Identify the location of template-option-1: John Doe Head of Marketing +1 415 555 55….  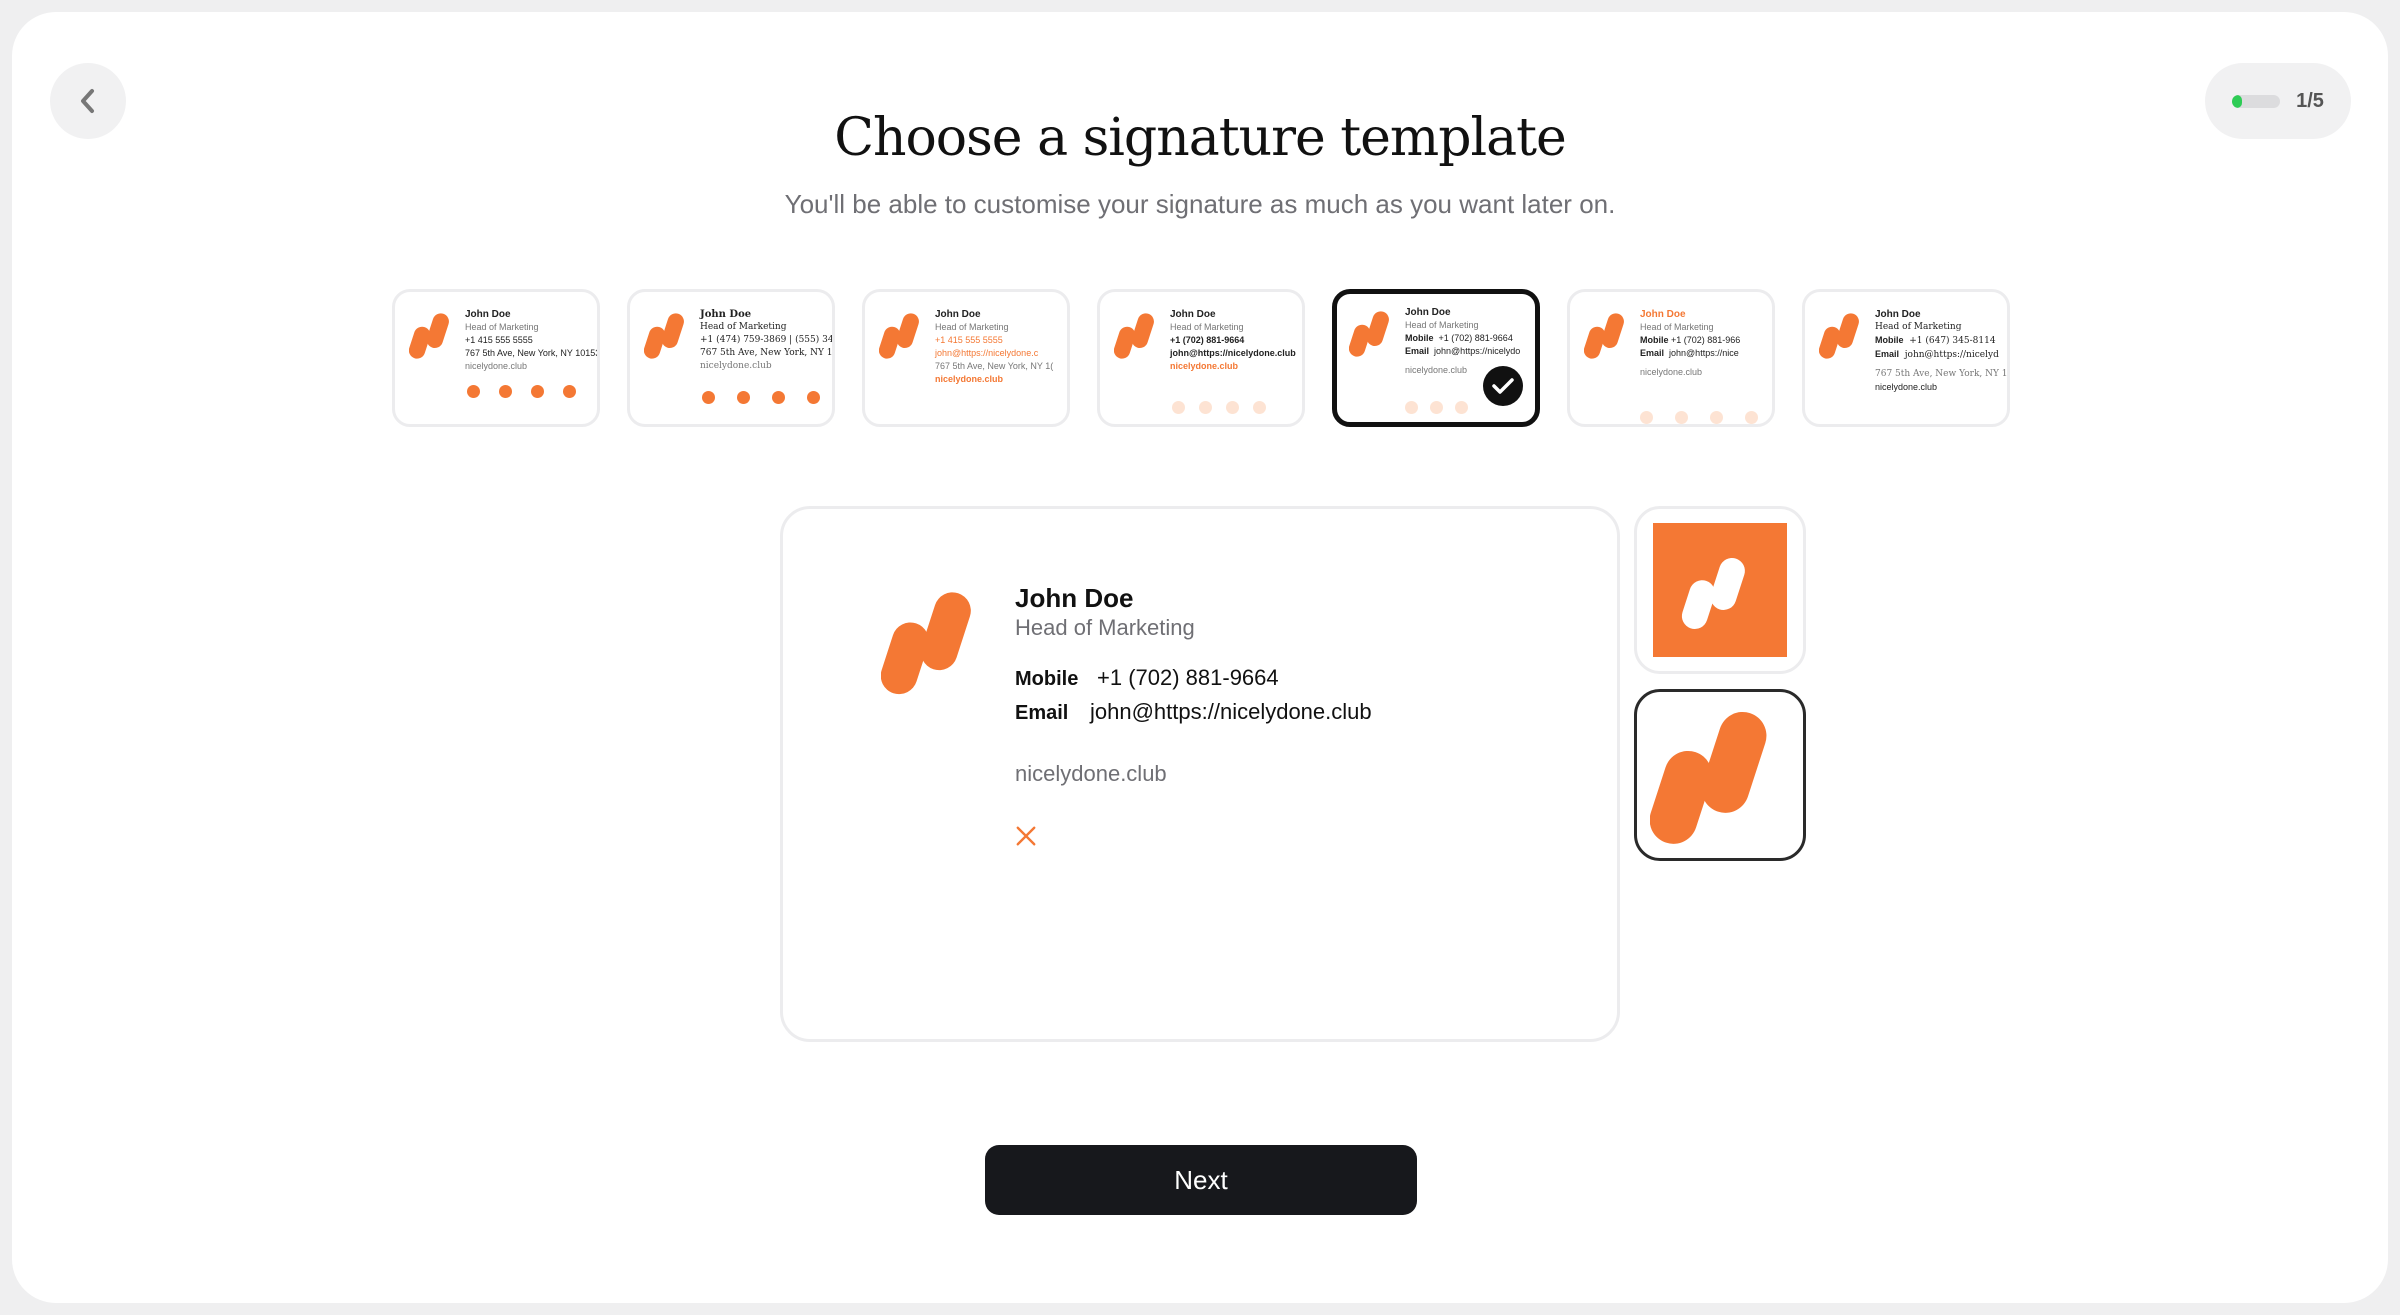
(496, 358).